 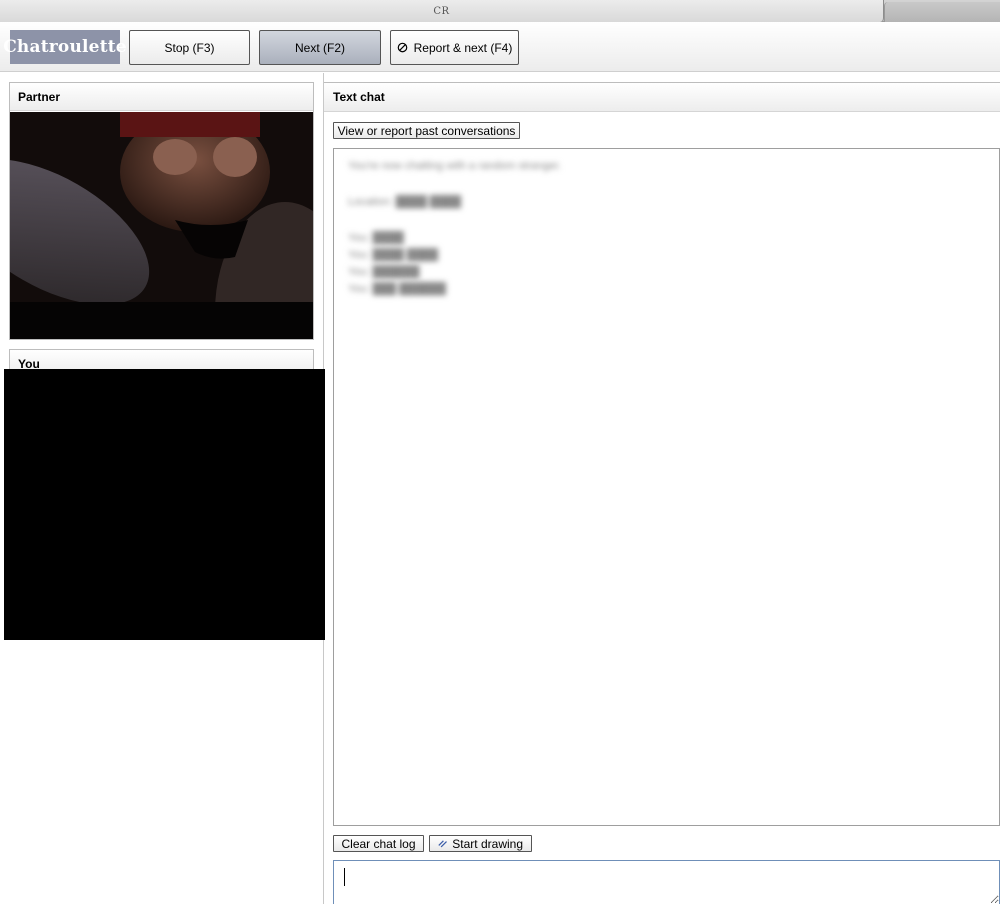 What do you see at coordinates (384, 272) in the screenshot?
I see `chat-log-line: You: ██████` at bounding box center [384, 272].